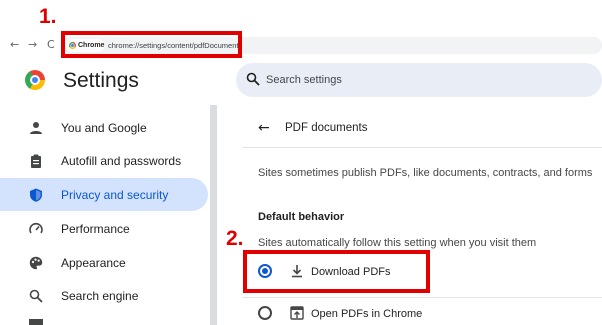  What do you see at coordinates (36, 322) in the screenshot?
I see `partial-icon` at bounding box center [36, 322].